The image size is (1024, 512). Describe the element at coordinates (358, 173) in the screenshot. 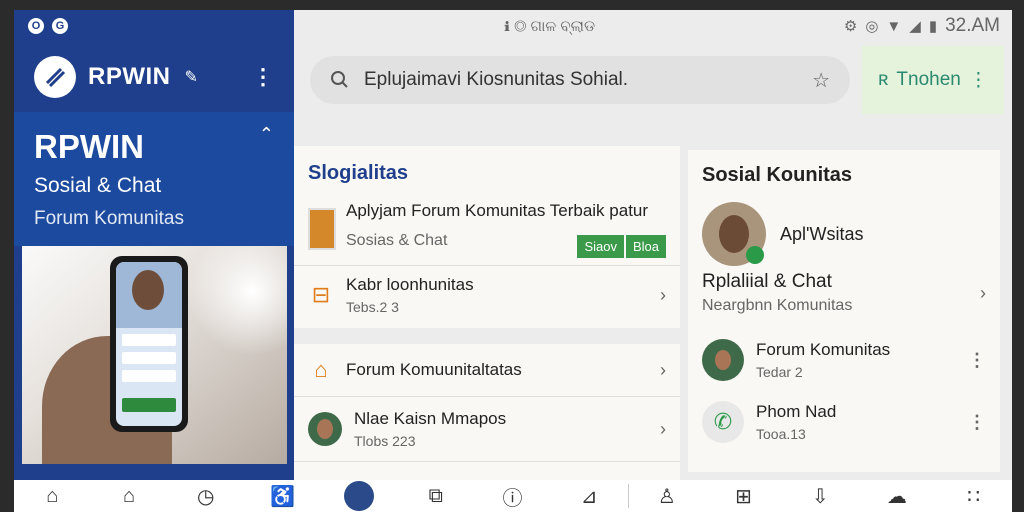

I see `card-header: Slogialitas` at that location.